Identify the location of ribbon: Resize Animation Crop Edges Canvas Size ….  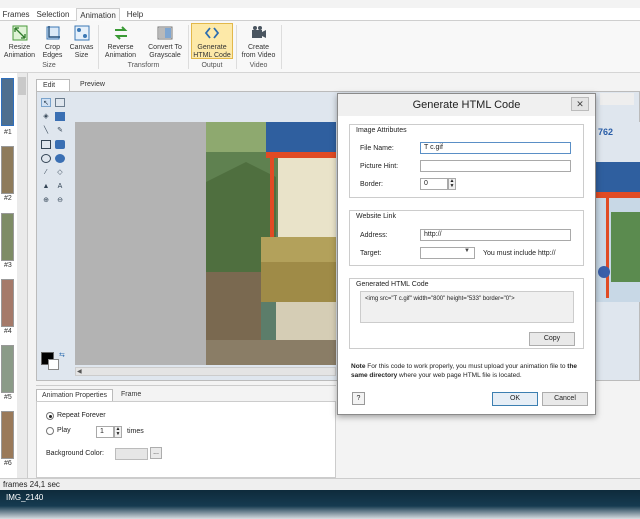
(320, 47).